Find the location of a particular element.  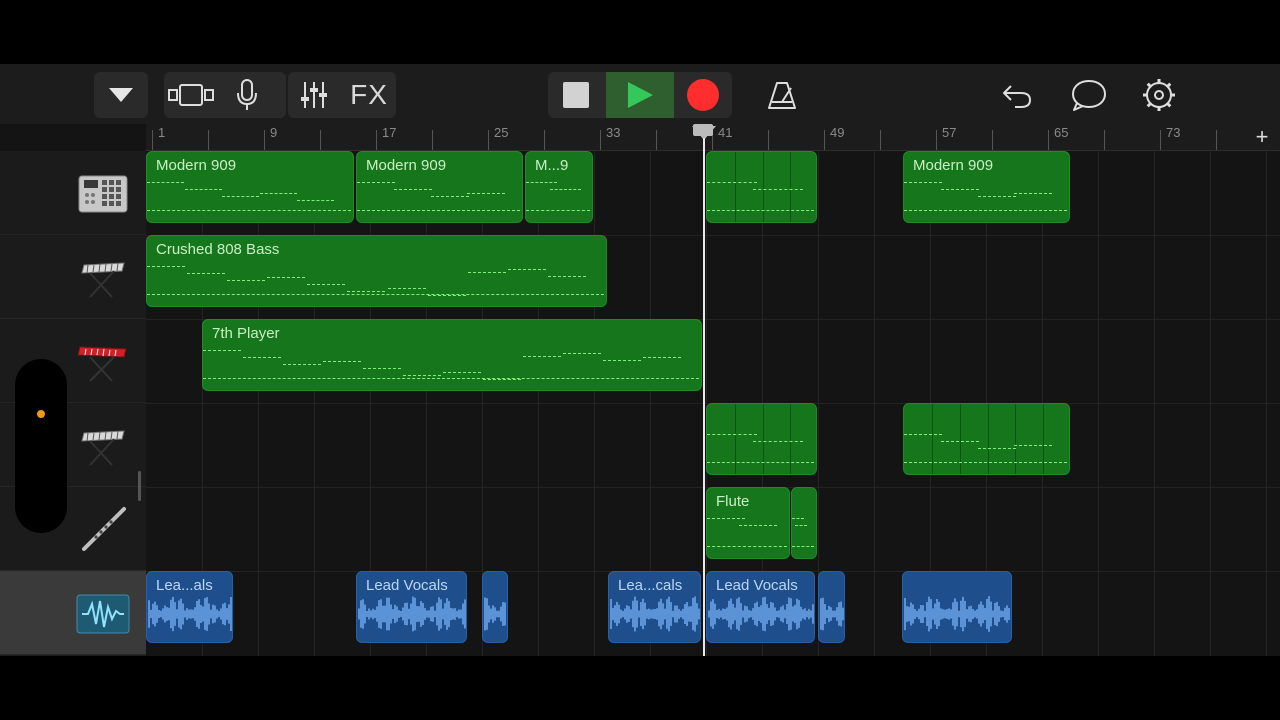

region-name: Lea...cals is located at coordinates (650, 585).